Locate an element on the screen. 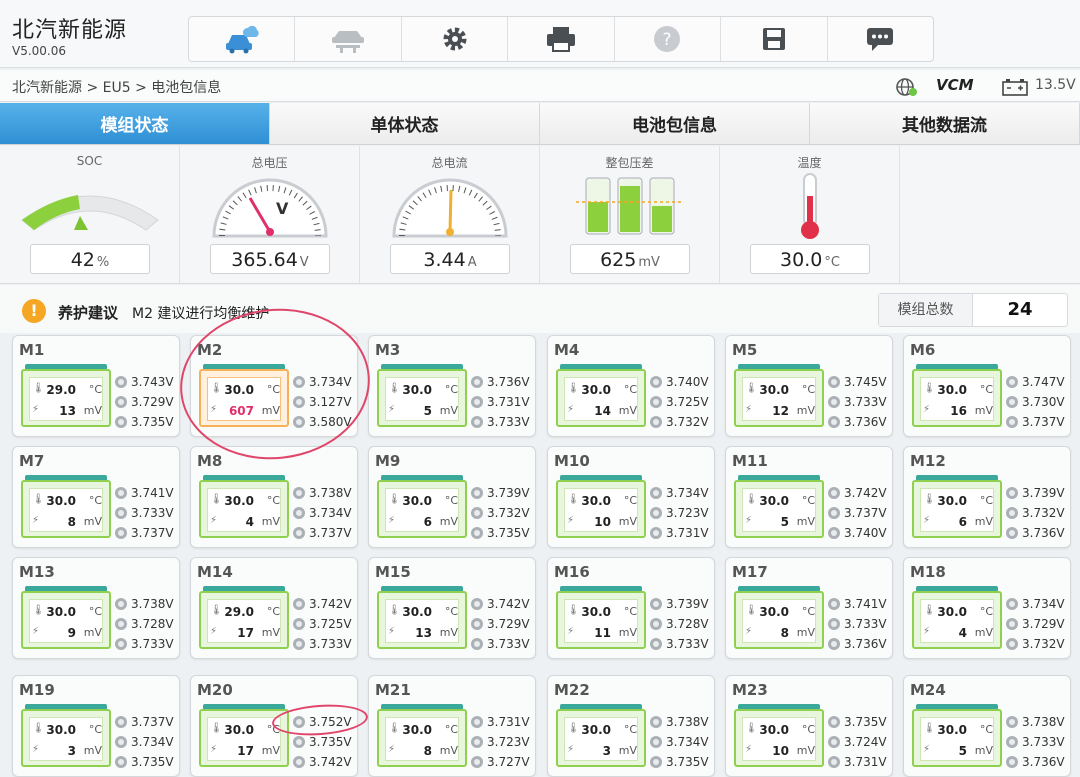  module-card: M8 🌡 30.0 °C ⚡ 4 mV 3.738V 3.734V 3.737V is located at coordinates (274, 497).